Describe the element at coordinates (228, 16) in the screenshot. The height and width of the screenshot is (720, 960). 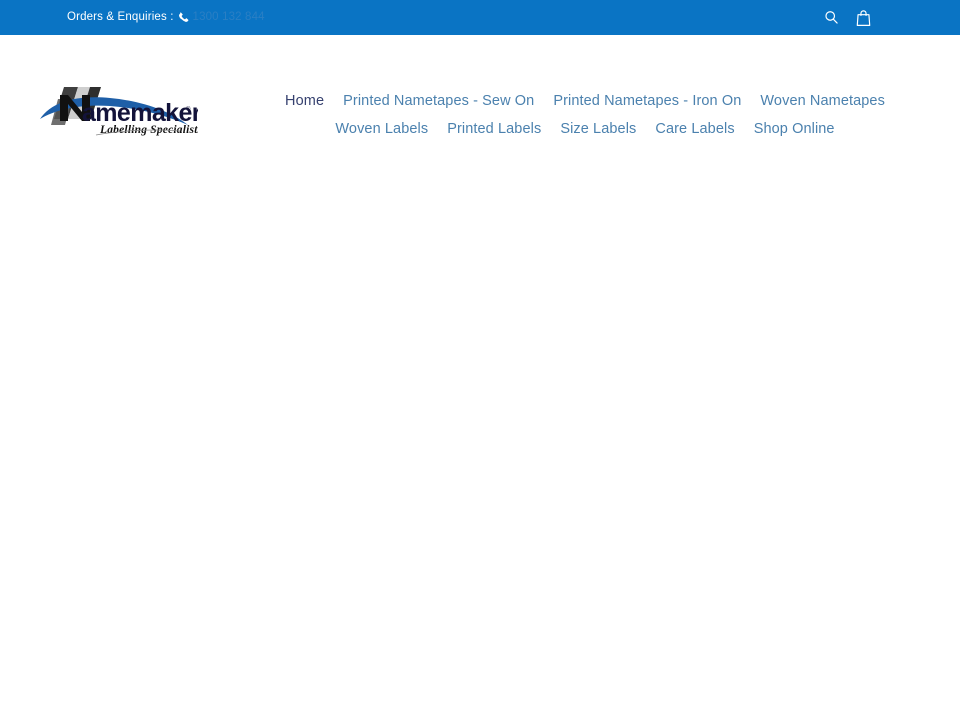
I see `phone-number: 1300 132 844` at that location.